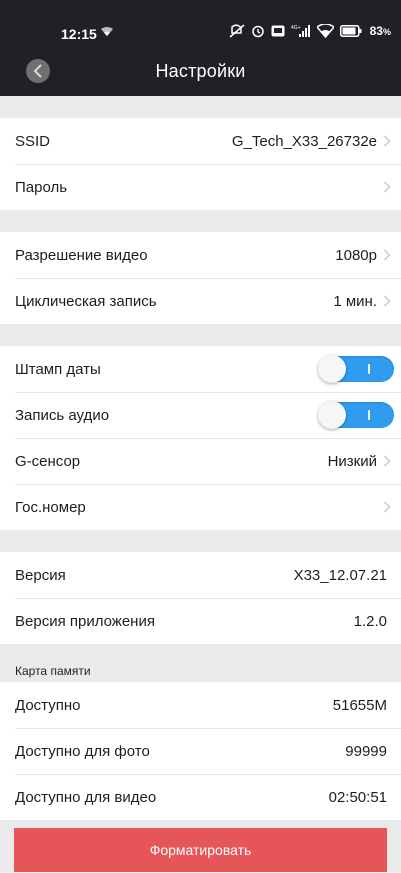  Describe the element at coordinates (81, 255) in the screenshot. I see `row-label: Разрешение видео` at that location.